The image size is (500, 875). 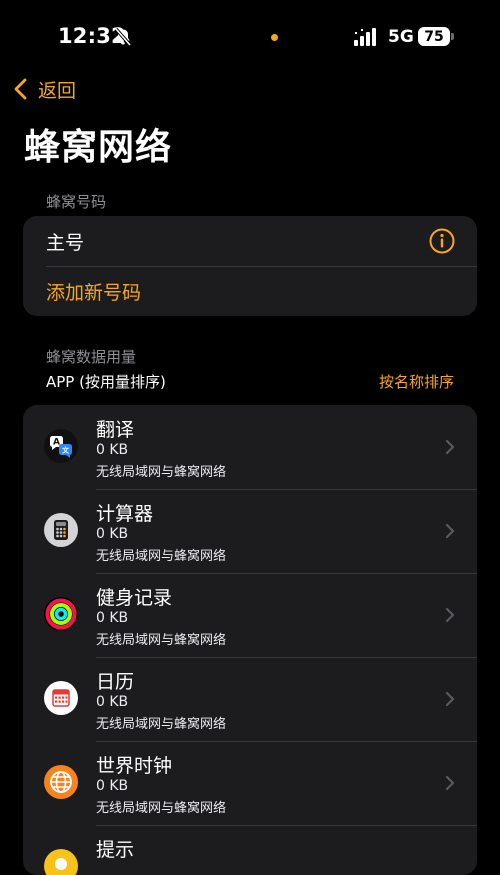 I want to click on numbers-card: 主号 添加新号码, so click(x=250, y=266).